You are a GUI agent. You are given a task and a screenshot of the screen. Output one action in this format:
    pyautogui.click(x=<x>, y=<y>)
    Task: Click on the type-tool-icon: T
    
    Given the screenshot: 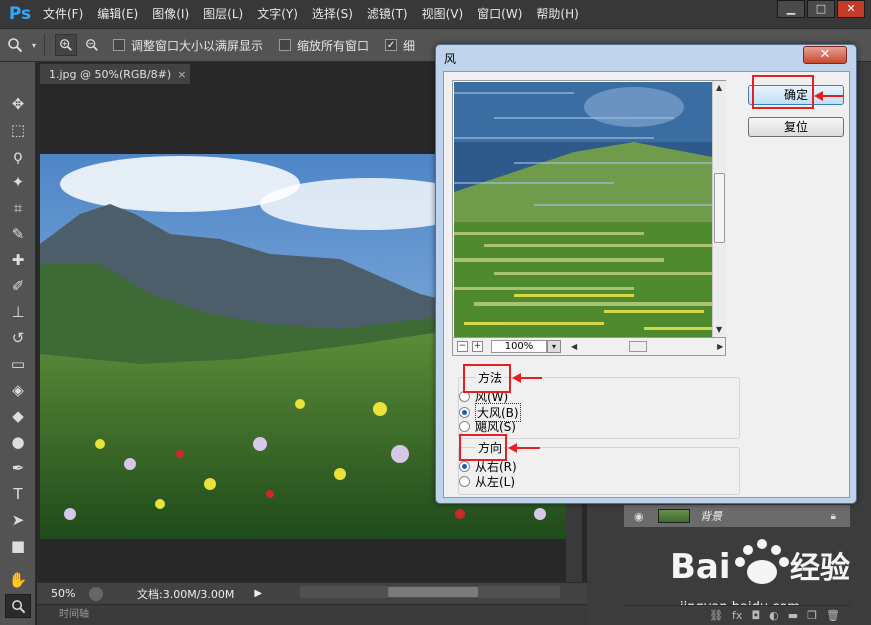 What is the action you would take?
    pyautogui.click(x=18, y=494)
    